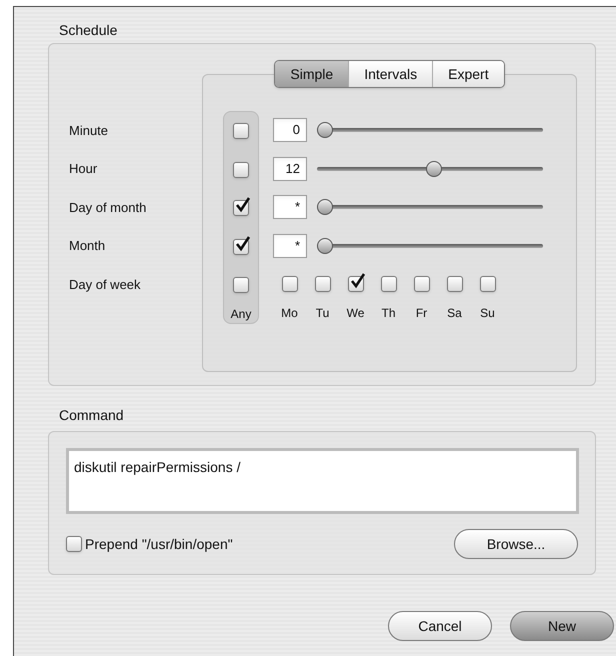 The image size is (616, 656). Describe the element at coordinates (355, 313) in the screenshot. I see `day-label: We` at that location.